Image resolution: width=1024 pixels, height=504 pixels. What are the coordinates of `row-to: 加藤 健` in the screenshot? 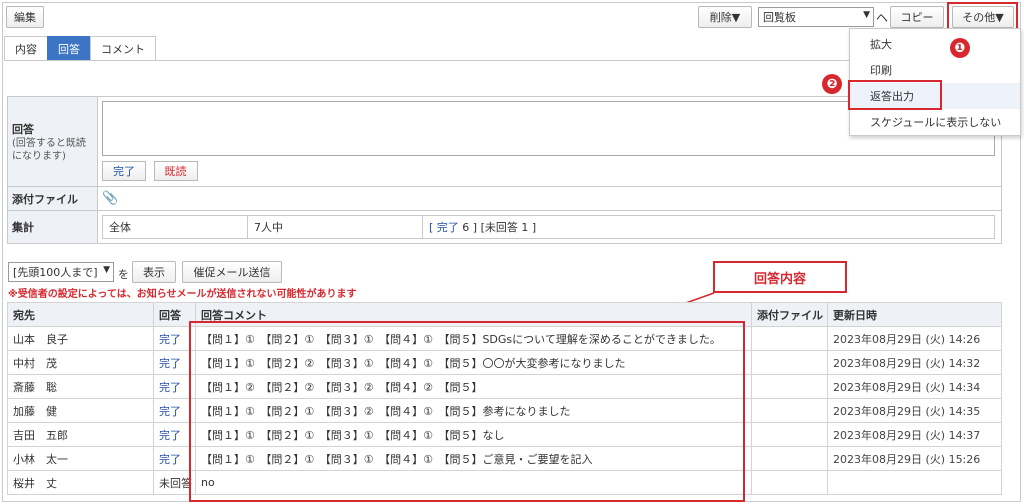 It's located at (80, 410).